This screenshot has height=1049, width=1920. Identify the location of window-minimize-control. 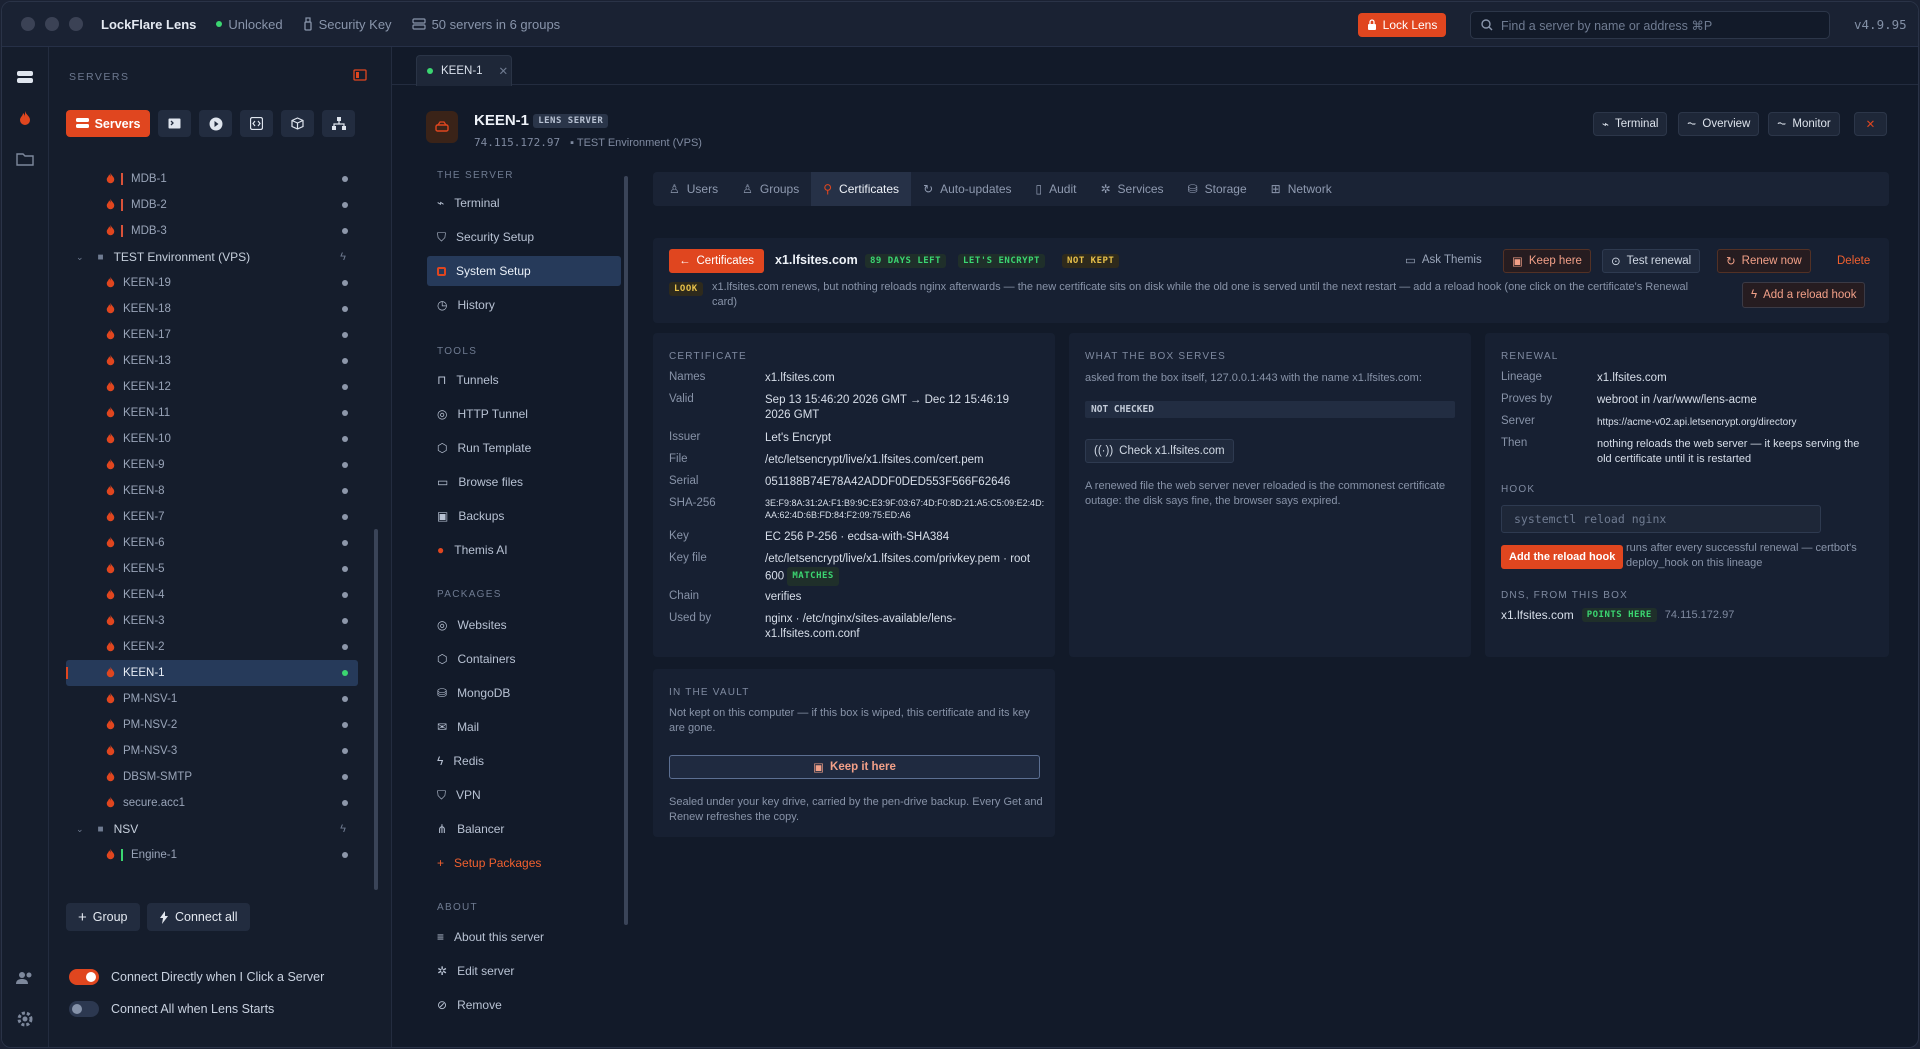
(52, 24).